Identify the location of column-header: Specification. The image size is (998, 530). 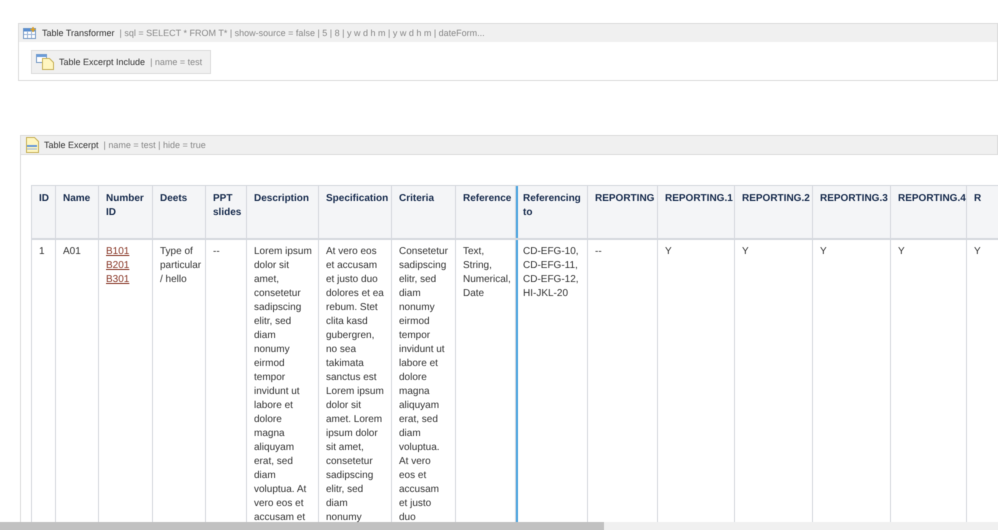
(355, 212).